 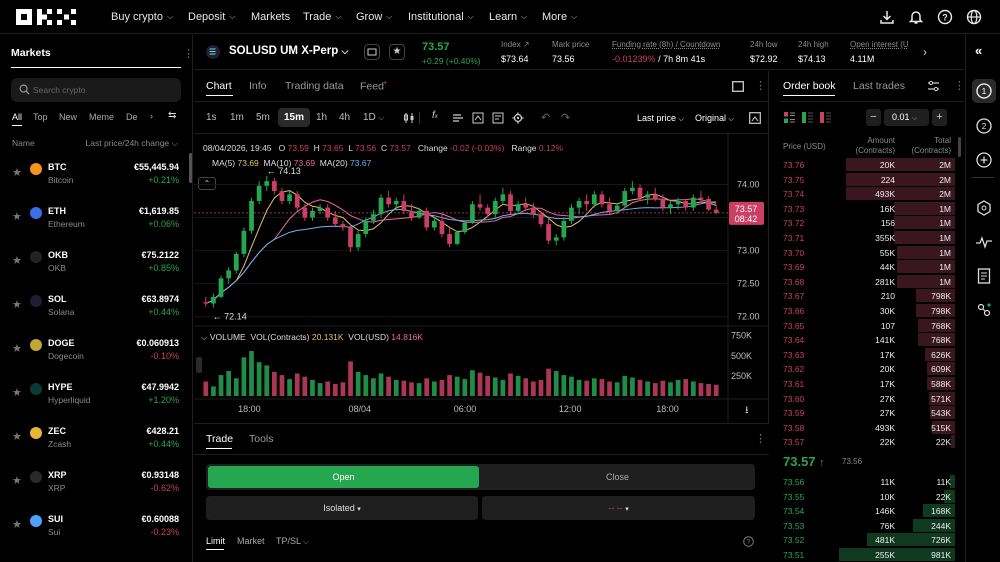 I want to click on market-row: ★ HYPE Hyperliquid €47.9942 +1.20%, so click(x=96, y=395).